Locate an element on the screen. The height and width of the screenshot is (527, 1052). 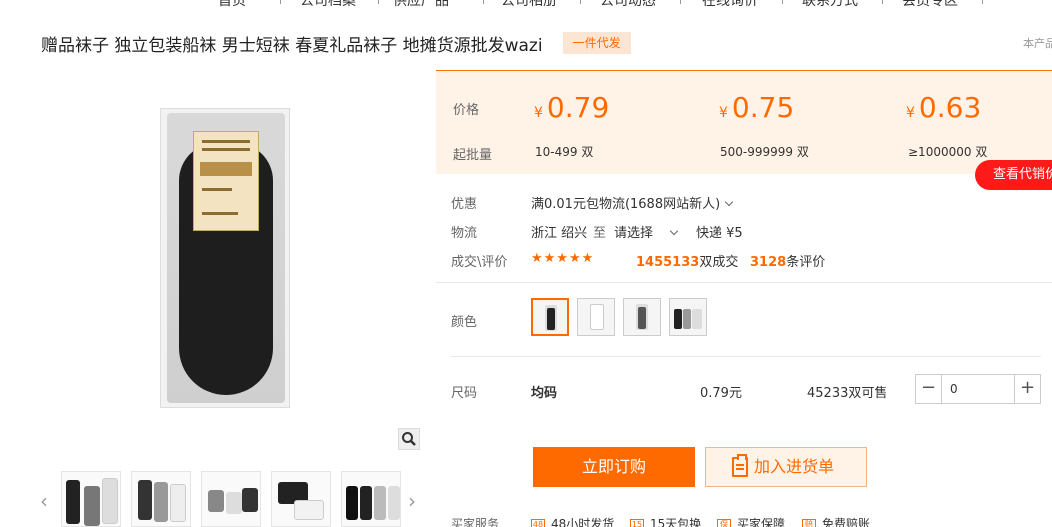
service-48h-icon: 48 is located at coordinates (538, 522).